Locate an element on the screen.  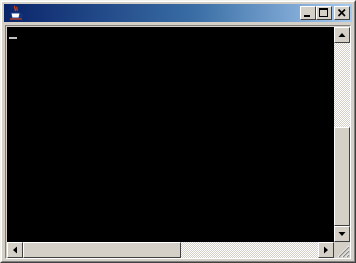
scroll-down-button is located at coordinates (342, 234).